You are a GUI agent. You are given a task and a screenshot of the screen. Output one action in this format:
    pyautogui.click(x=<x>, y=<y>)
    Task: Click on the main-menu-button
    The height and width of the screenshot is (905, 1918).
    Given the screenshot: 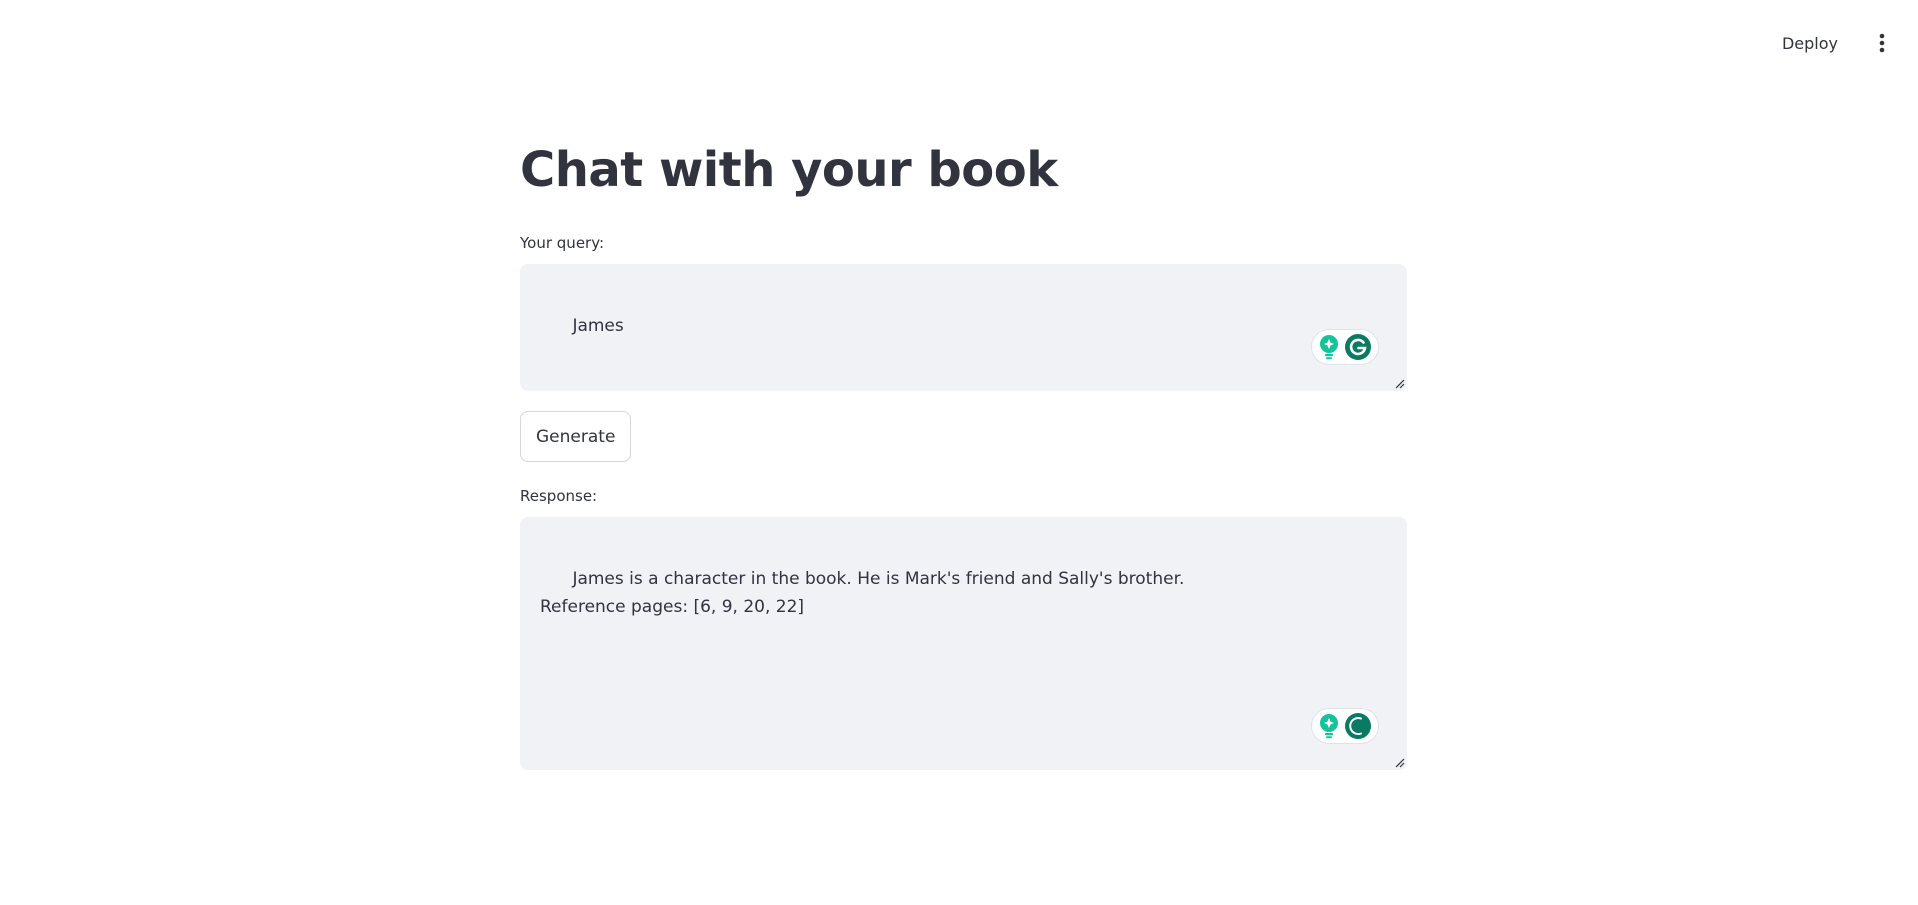 What is the action you would take?
    pyautogui.click(x=1882, y=43)
    